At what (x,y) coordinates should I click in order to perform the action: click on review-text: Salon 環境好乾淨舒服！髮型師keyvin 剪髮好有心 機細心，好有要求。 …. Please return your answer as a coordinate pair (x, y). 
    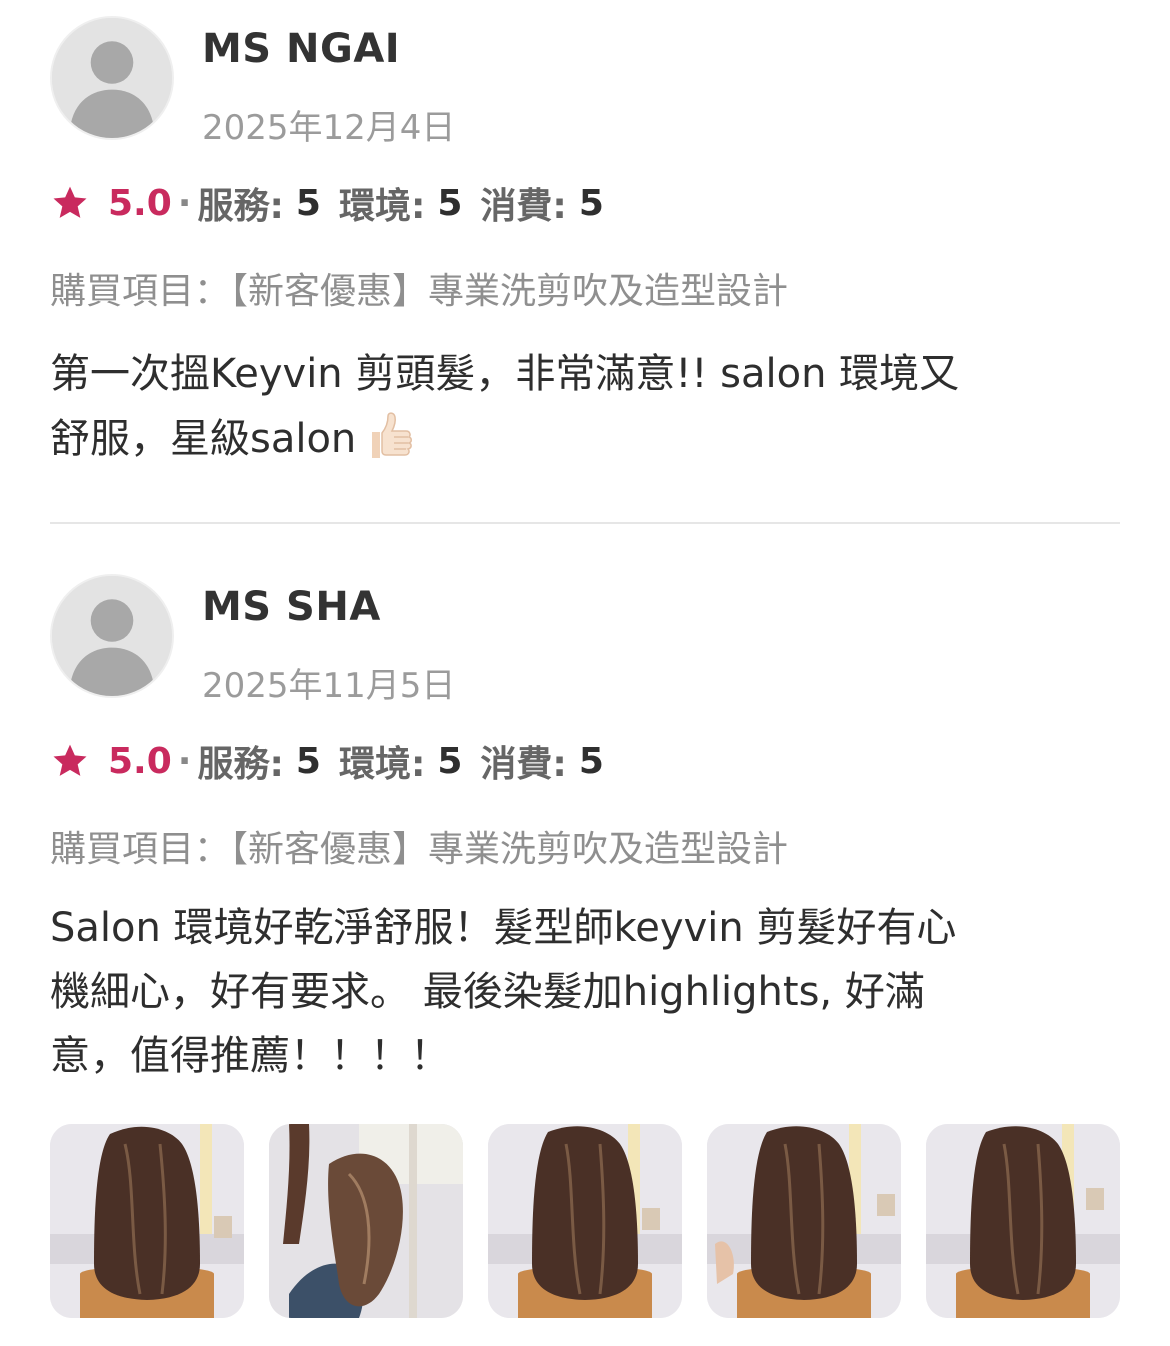
    Looking at the image, I should click on (580, 992).